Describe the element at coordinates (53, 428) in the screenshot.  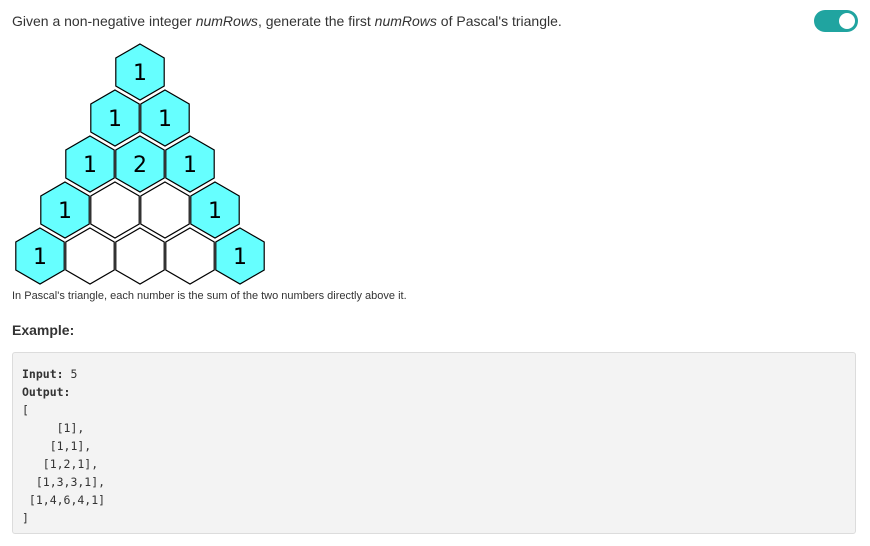
I see `output-line-1: [1],` at that location.